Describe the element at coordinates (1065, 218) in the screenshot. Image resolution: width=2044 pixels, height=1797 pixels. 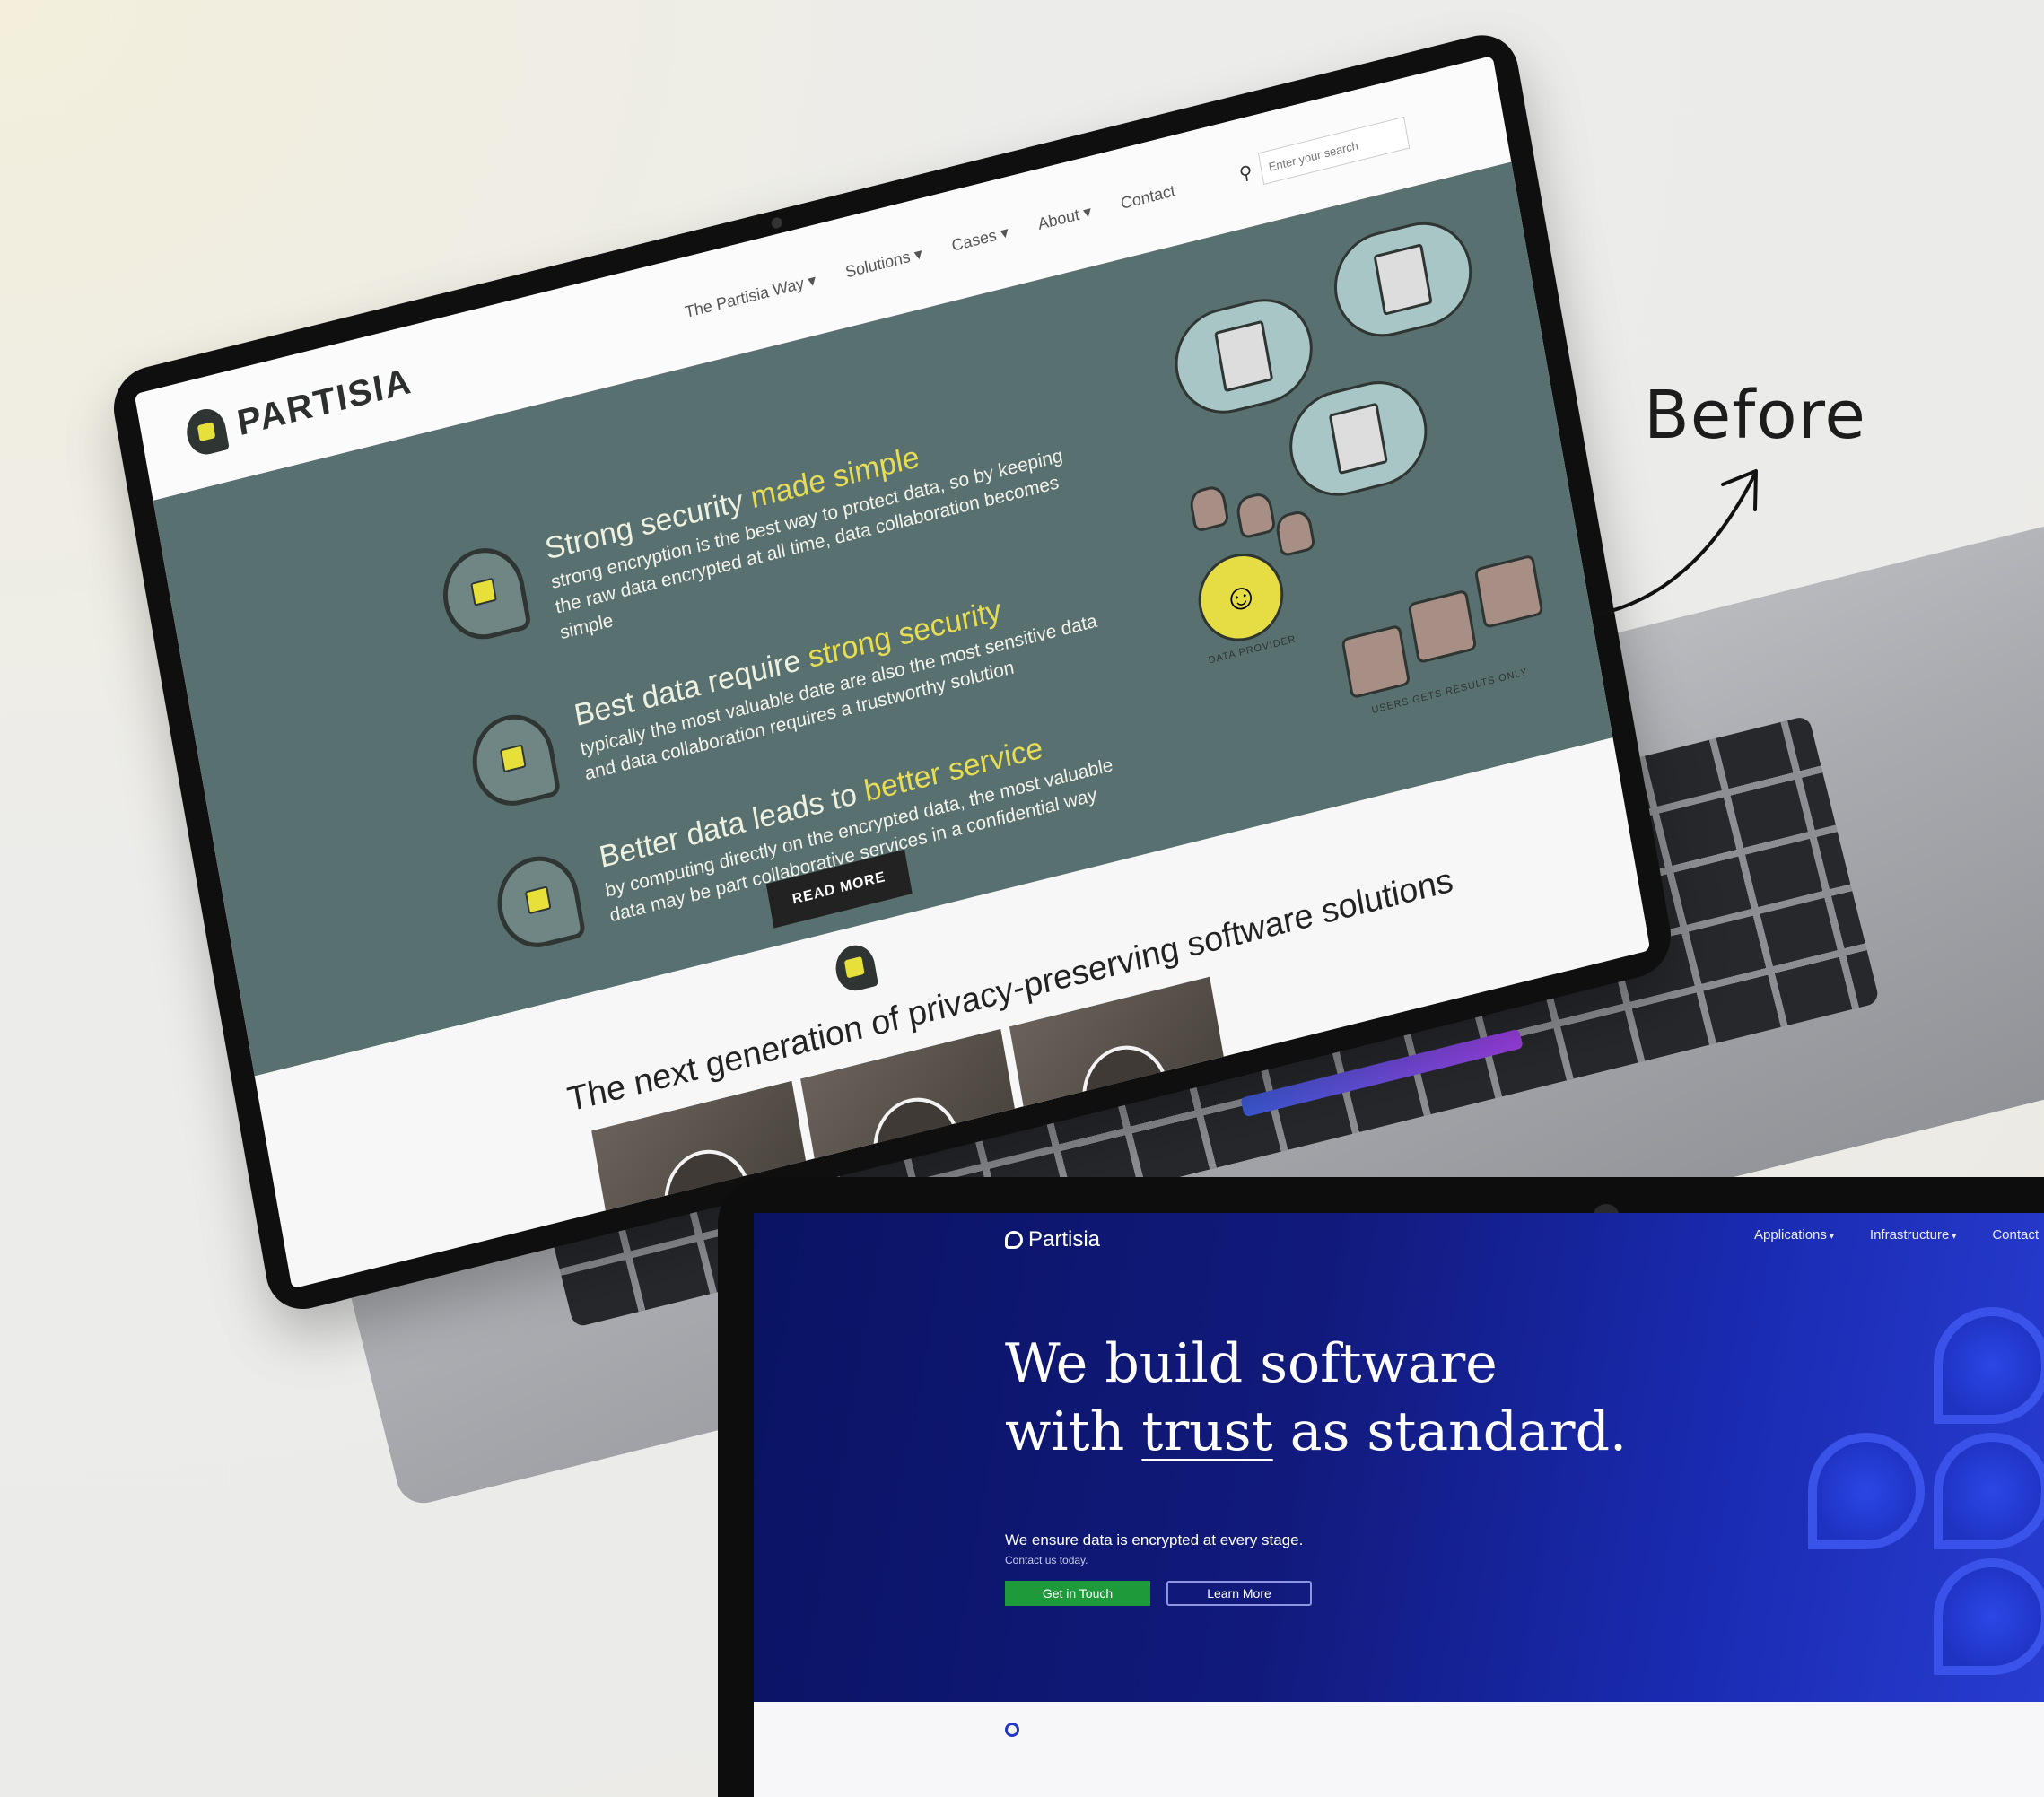
I see `nav-item-about: About ▾` at that location.